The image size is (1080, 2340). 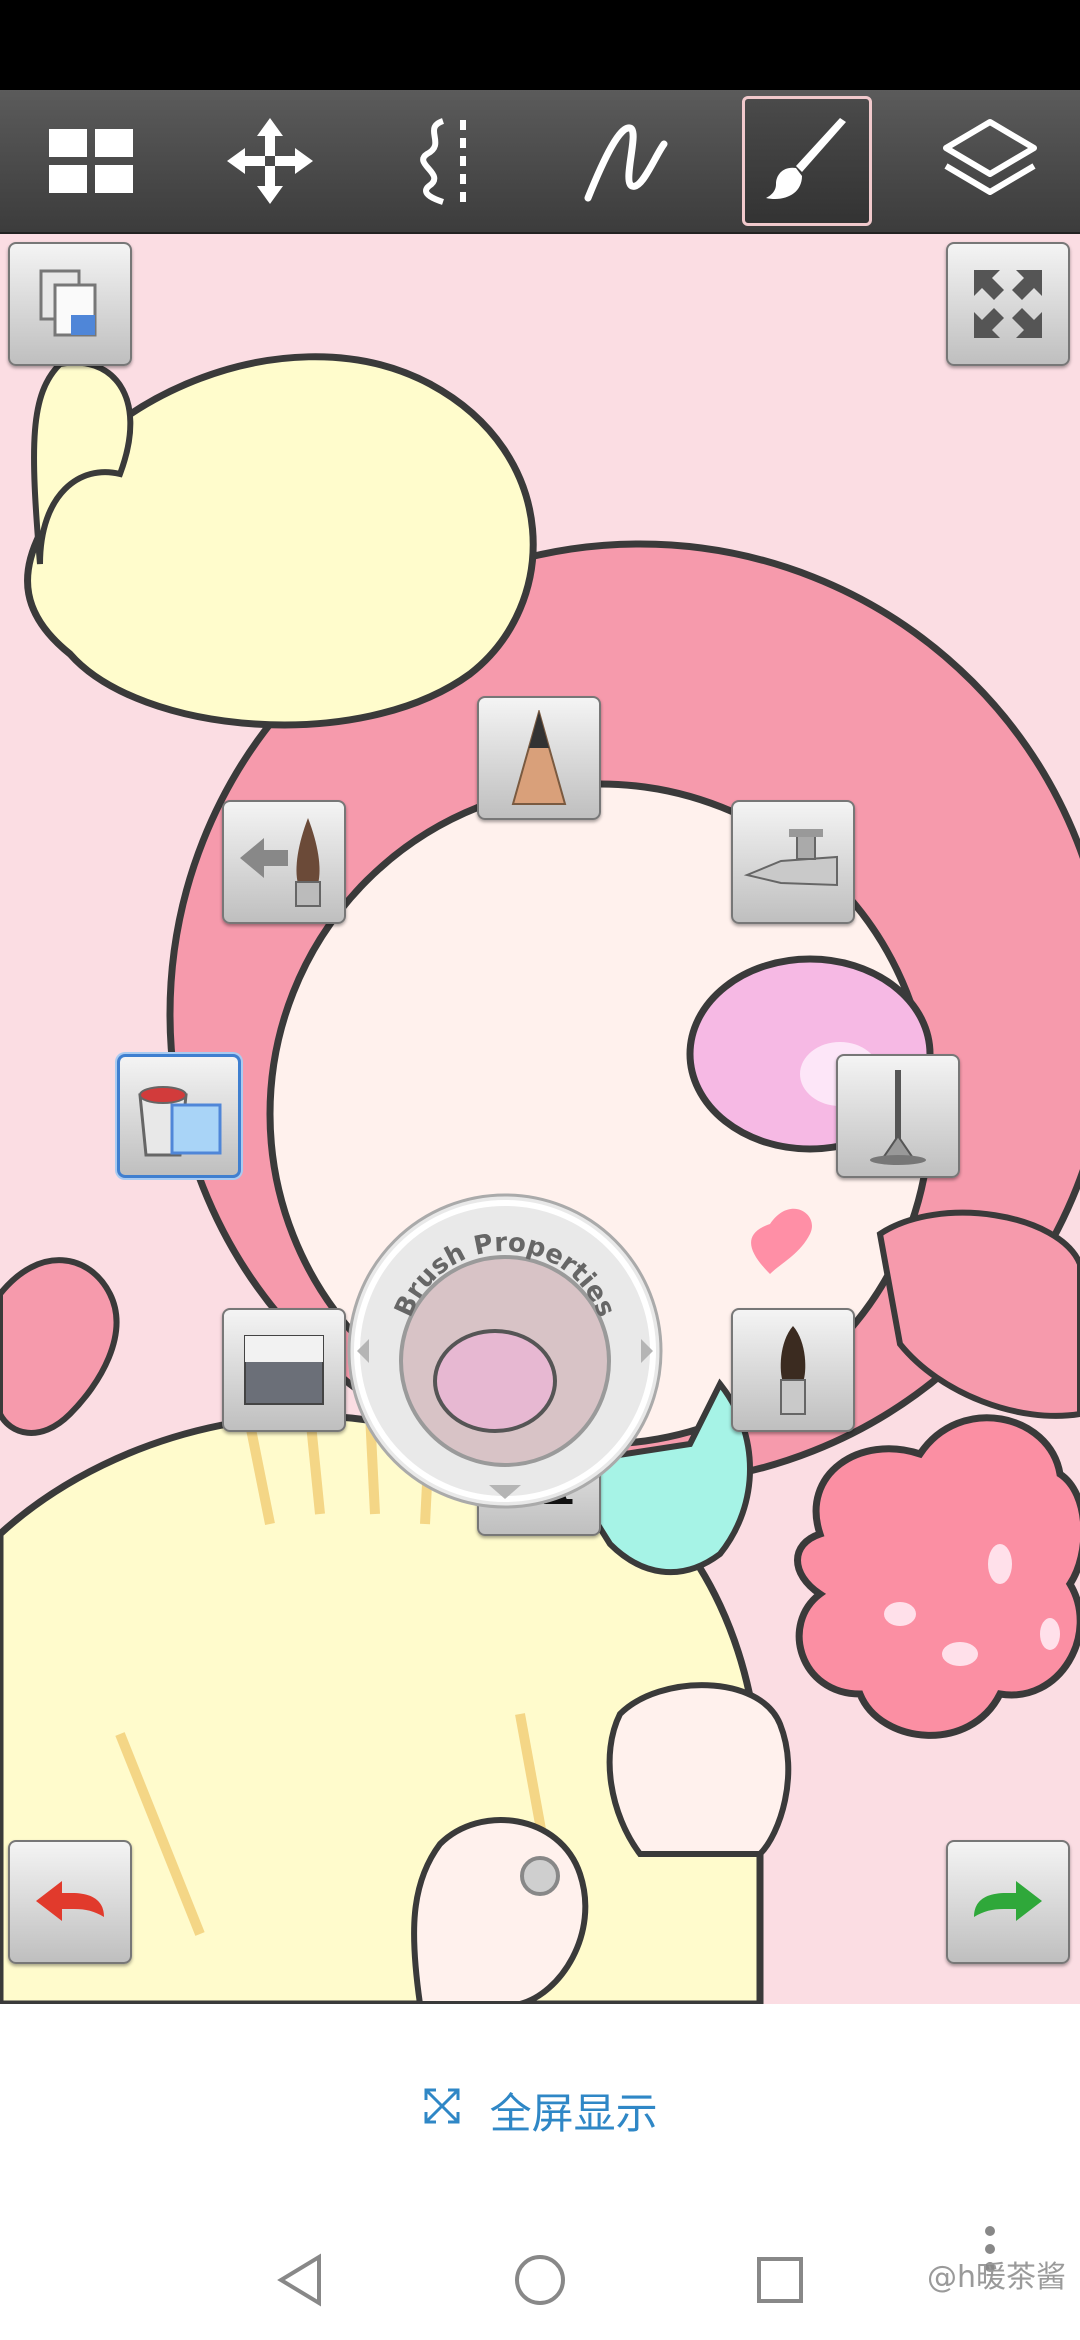 I want to click on marker-tool-button, so click(x=793, y=1370).